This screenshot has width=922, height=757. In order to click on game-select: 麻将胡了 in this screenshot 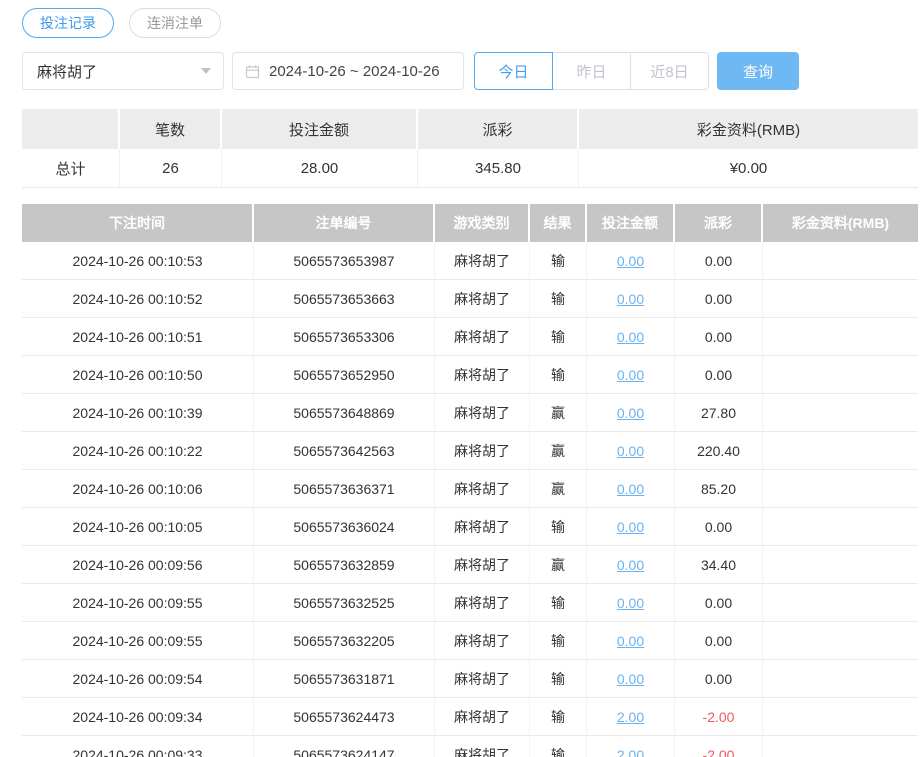, I will do `click(123, 71)`.